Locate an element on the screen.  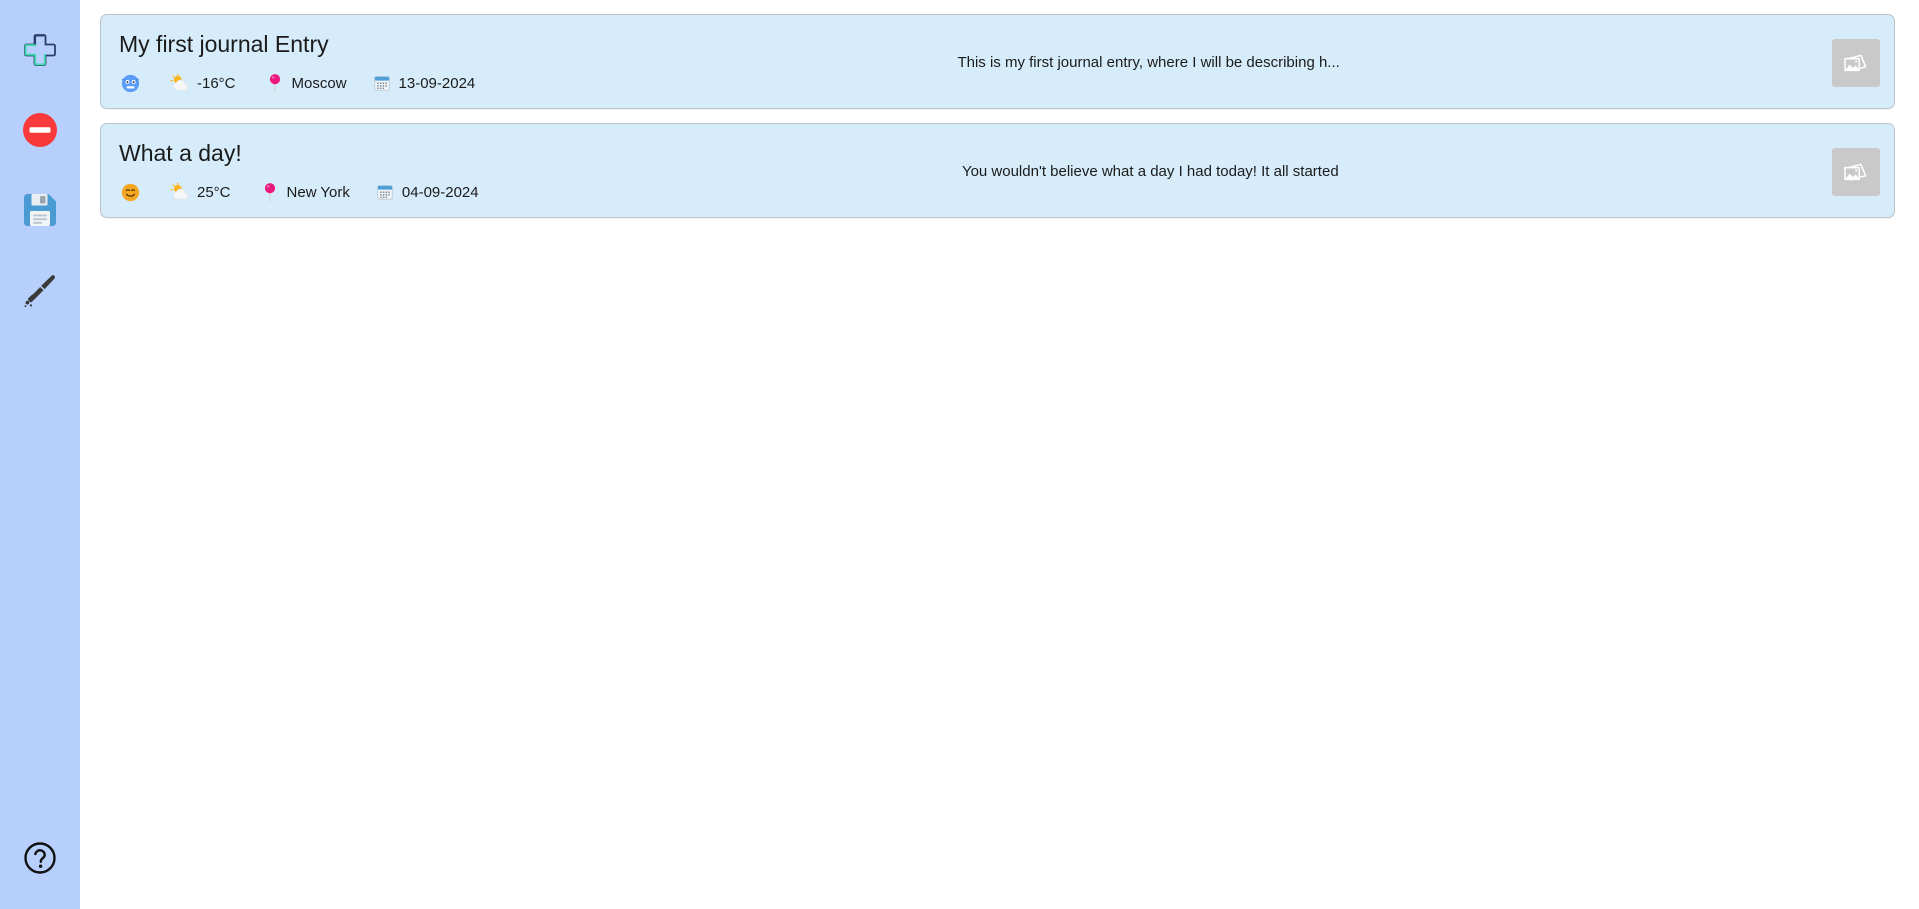
entry-metadata: -16°C Moscow 13-09-2024 is located at coordinates (297, 83).